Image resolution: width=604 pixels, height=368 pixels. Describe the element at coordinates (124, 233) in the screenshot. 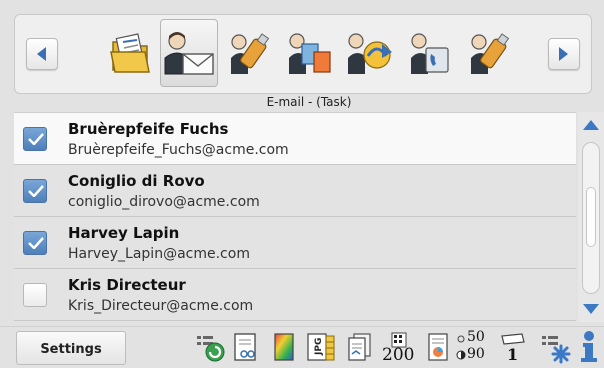

I see `contact-name: Harvey Lapin` at that location.